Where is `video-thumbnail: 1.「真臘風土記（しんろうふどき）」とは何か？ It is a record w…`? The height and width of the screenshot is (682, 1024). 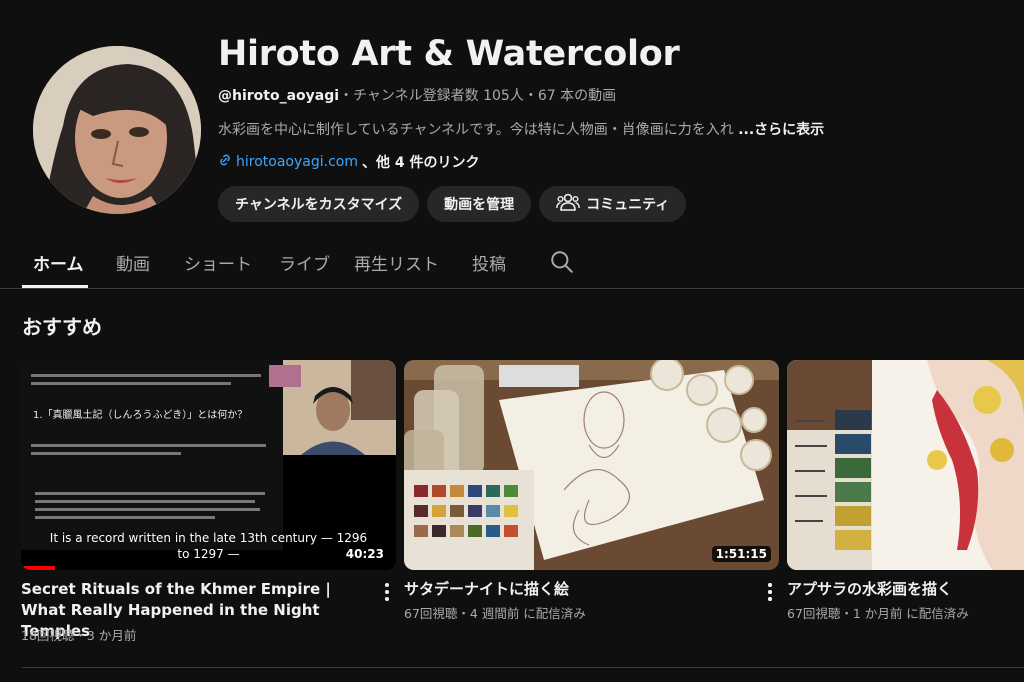 video-thumbnail: 1.「真臘風土記（しんろうふどき）」とは何か？ It is a record w… is located at coordinates (208, 465).